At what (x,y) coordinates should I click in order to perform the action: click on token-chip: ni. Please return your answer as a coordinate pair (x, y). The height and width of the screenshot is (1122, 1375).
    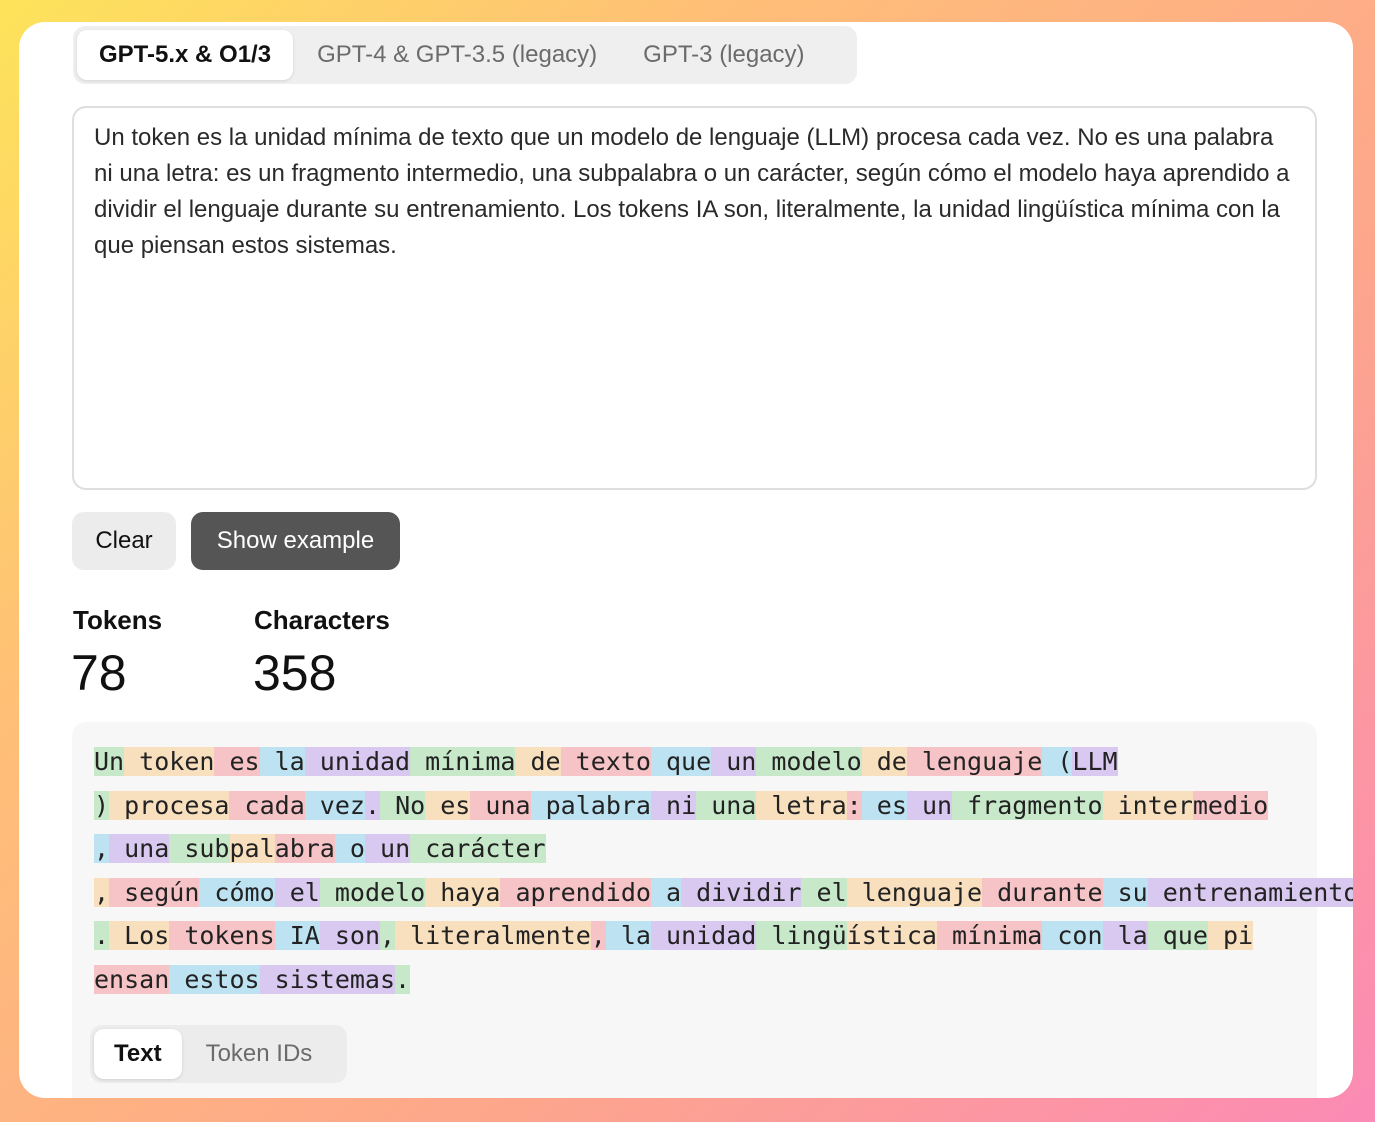
    Looking at the image, I should click on (673, 805).